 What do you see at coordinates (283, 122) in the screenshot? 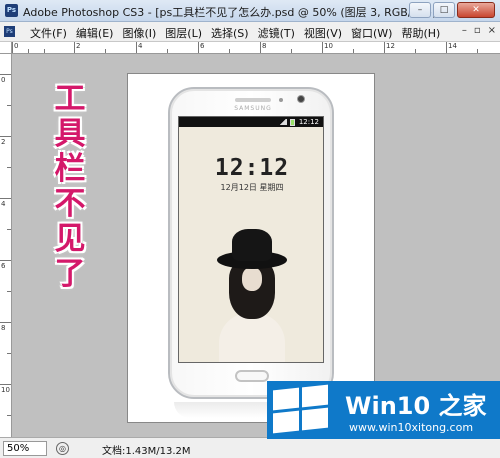
I see `signal-icon` at bounding box center [283, 122].